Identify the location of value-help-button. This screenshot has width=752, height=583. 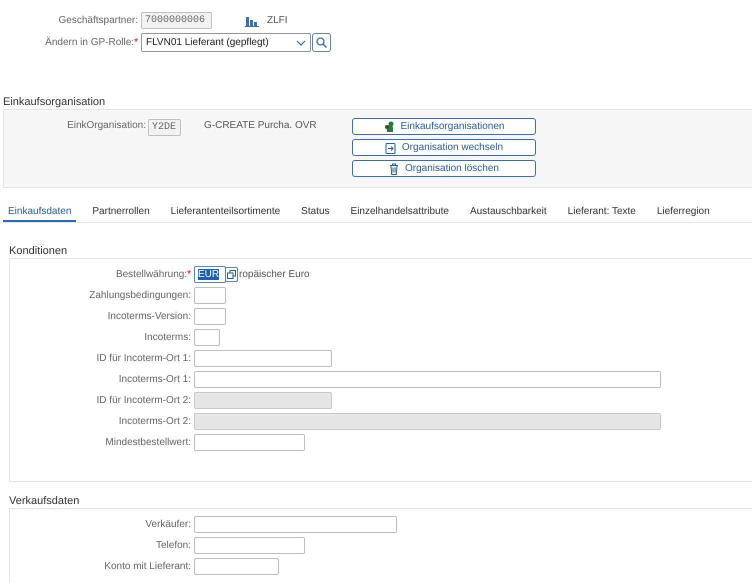
(231, 274).